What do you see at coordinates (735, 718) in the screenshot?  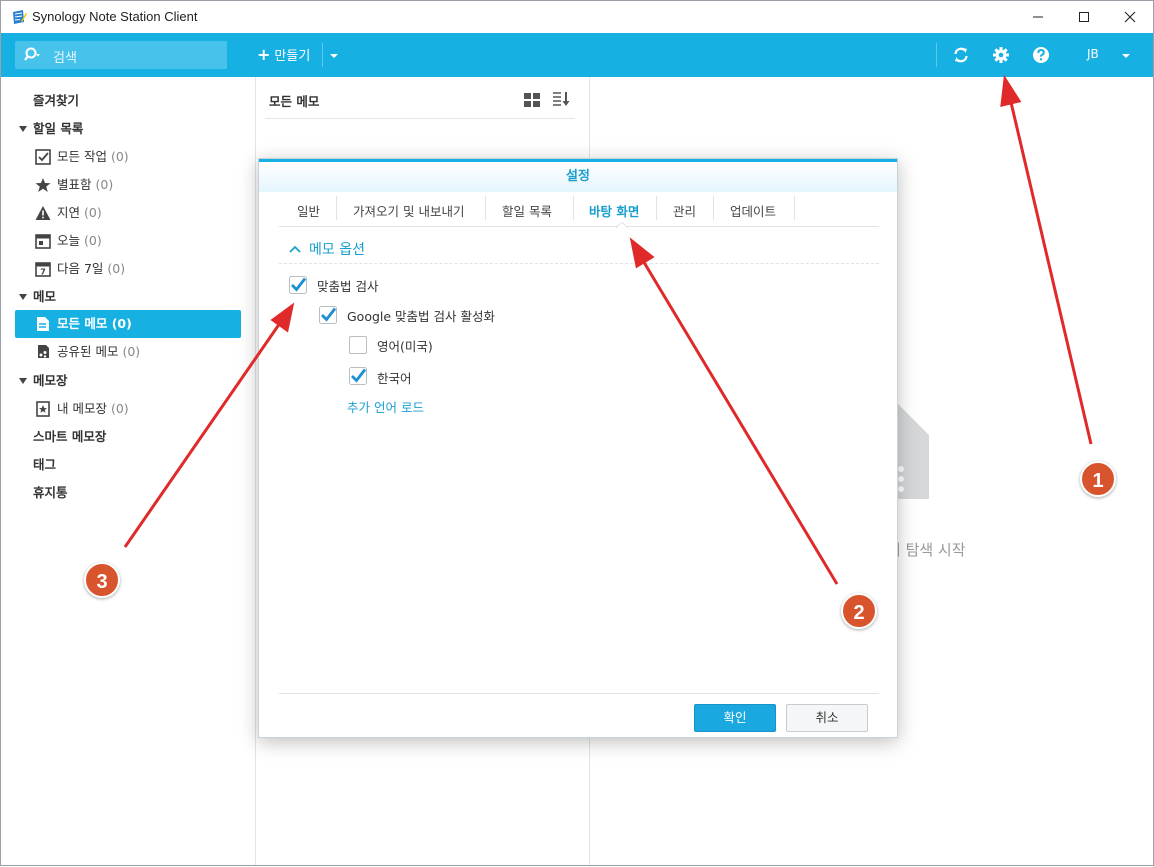 I see `ok-button: 확인` at bounding box center [735, 718].